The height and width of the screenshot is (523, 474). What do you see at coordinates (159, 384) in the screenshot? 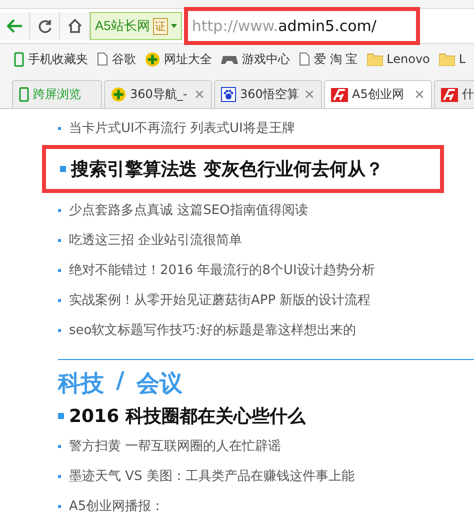
I see `section-subtitle: 会议` at bounding box center [159, 384].